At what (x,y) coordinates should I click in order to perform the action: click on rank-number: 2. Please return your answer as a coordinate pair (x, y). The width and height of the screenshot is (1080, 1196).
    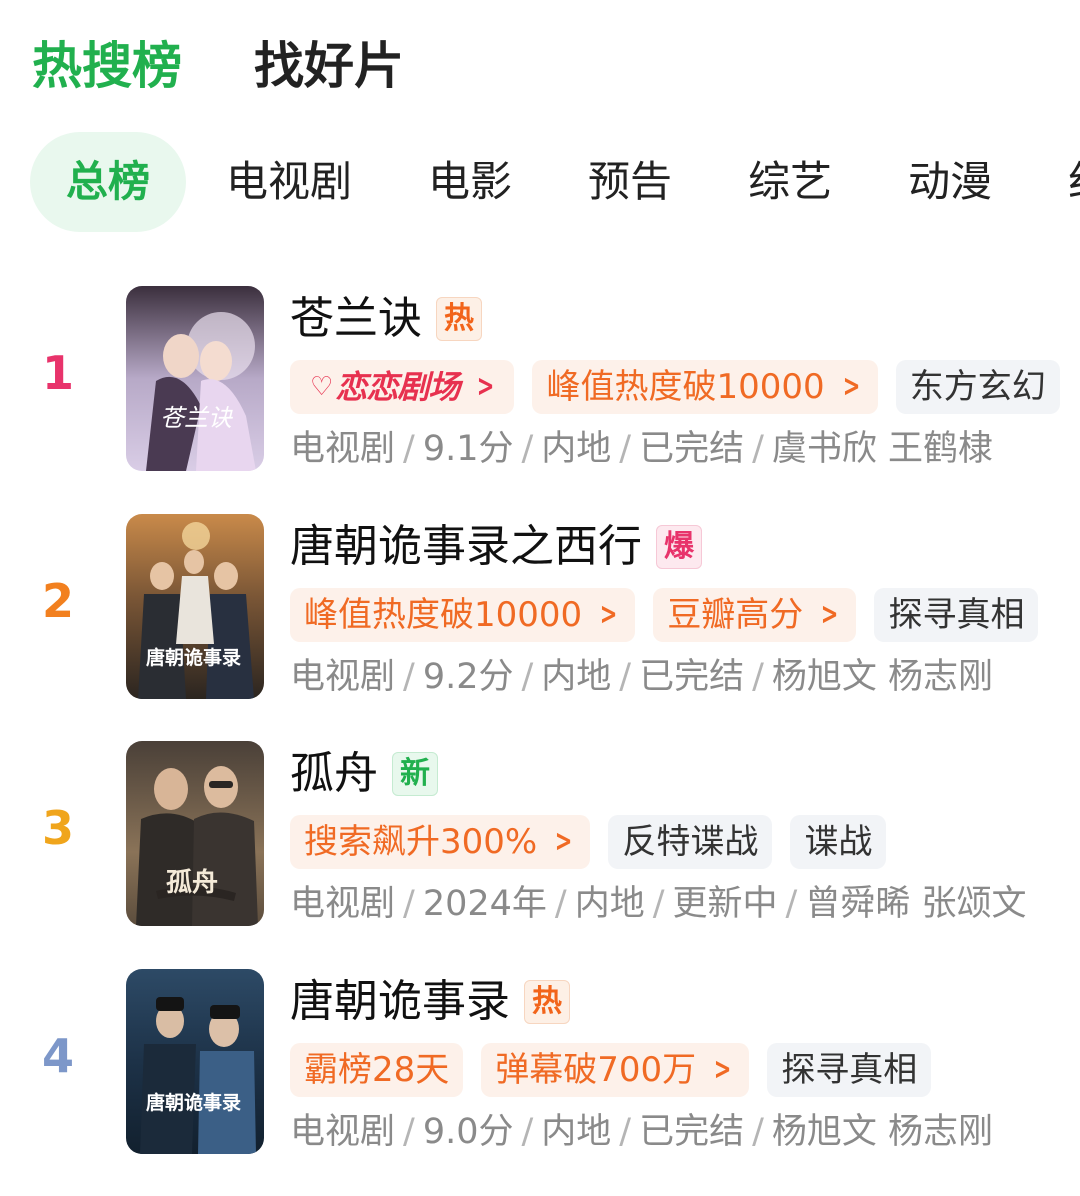
    Looking at the image, I should click on (58, 601).